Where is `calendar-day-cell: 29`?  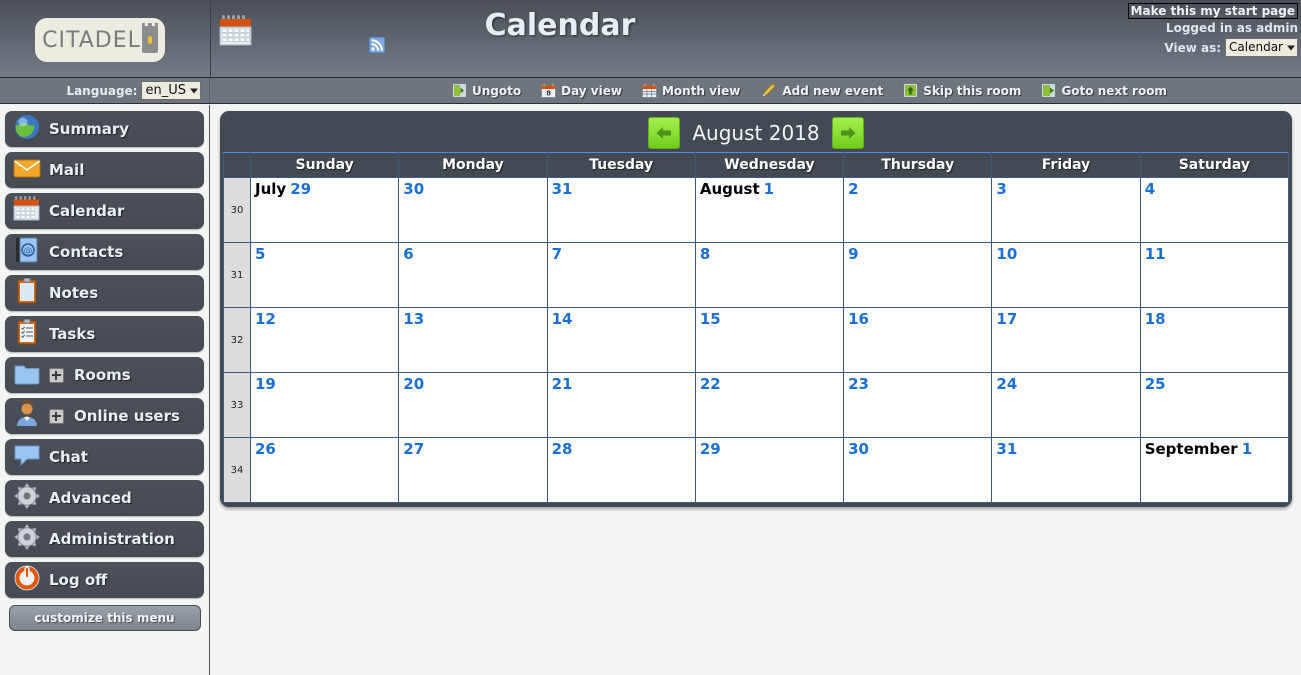
calendar-day-cell: 29 is located at coordinates (769, 470).